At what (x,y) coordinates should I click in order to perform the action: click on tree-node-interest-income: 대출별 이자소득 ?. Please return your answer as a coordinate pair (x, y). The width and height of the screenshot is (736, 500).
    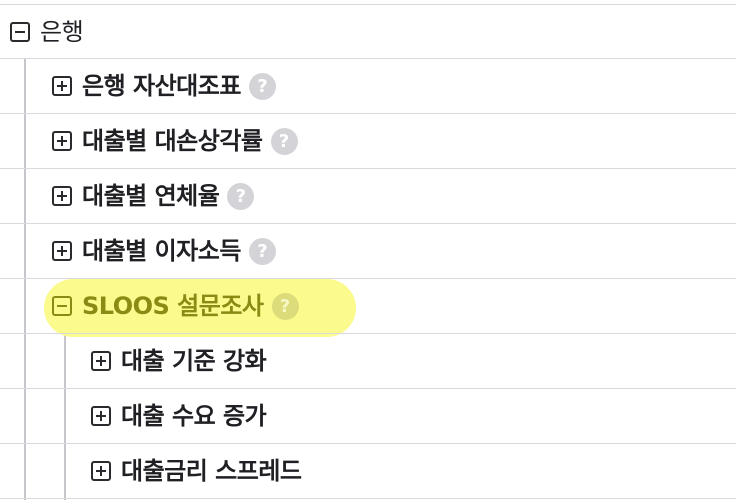
    Looking at the image, I should click on (368, 251).